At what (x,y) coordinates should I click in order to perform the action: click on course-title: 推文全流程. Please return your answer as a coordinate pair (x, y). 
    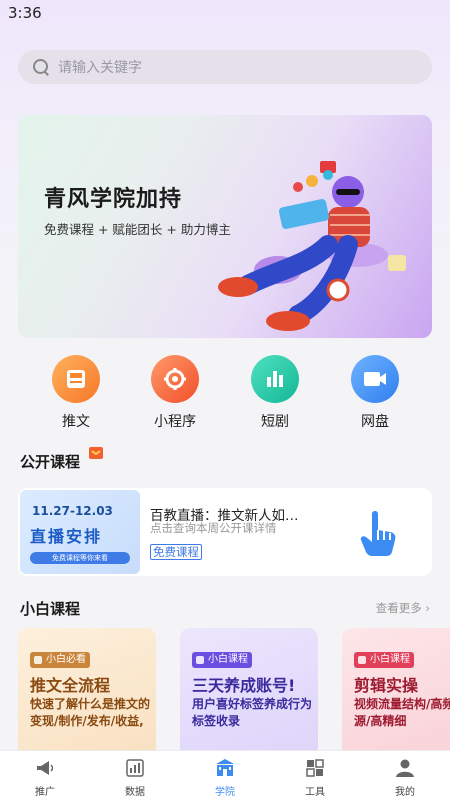
    Looking at the image, I should click on (70, 685).